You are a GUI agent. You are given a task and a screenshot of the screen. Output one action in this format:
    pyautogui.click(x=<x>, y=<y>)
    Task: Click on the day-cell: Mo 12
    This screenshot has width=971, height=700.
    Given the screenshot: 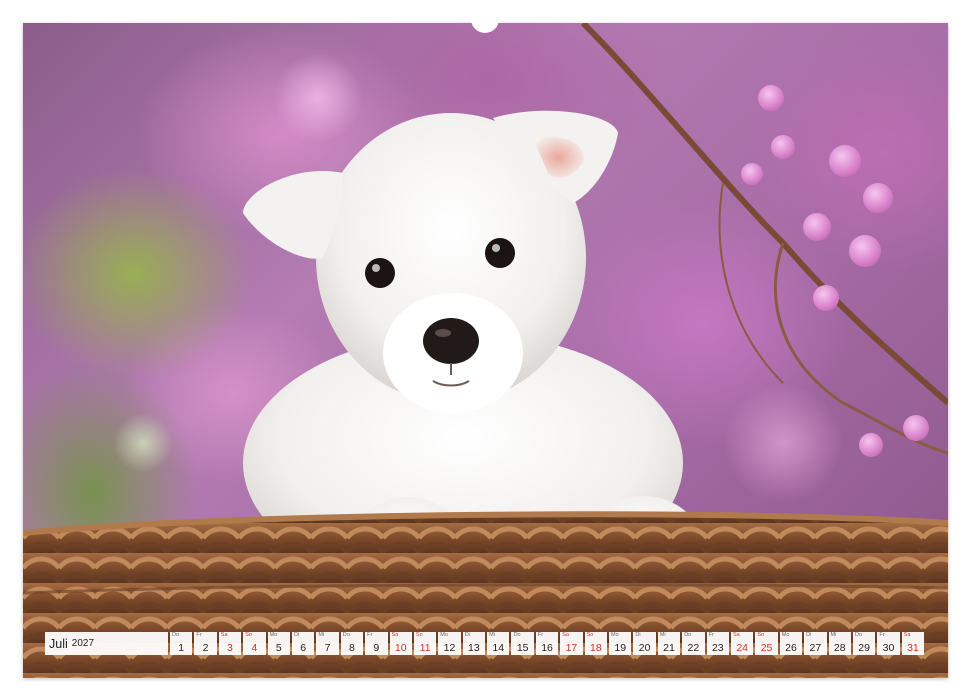 What is the action you would take?
    pyautogui.click(x=449, y=643)
    